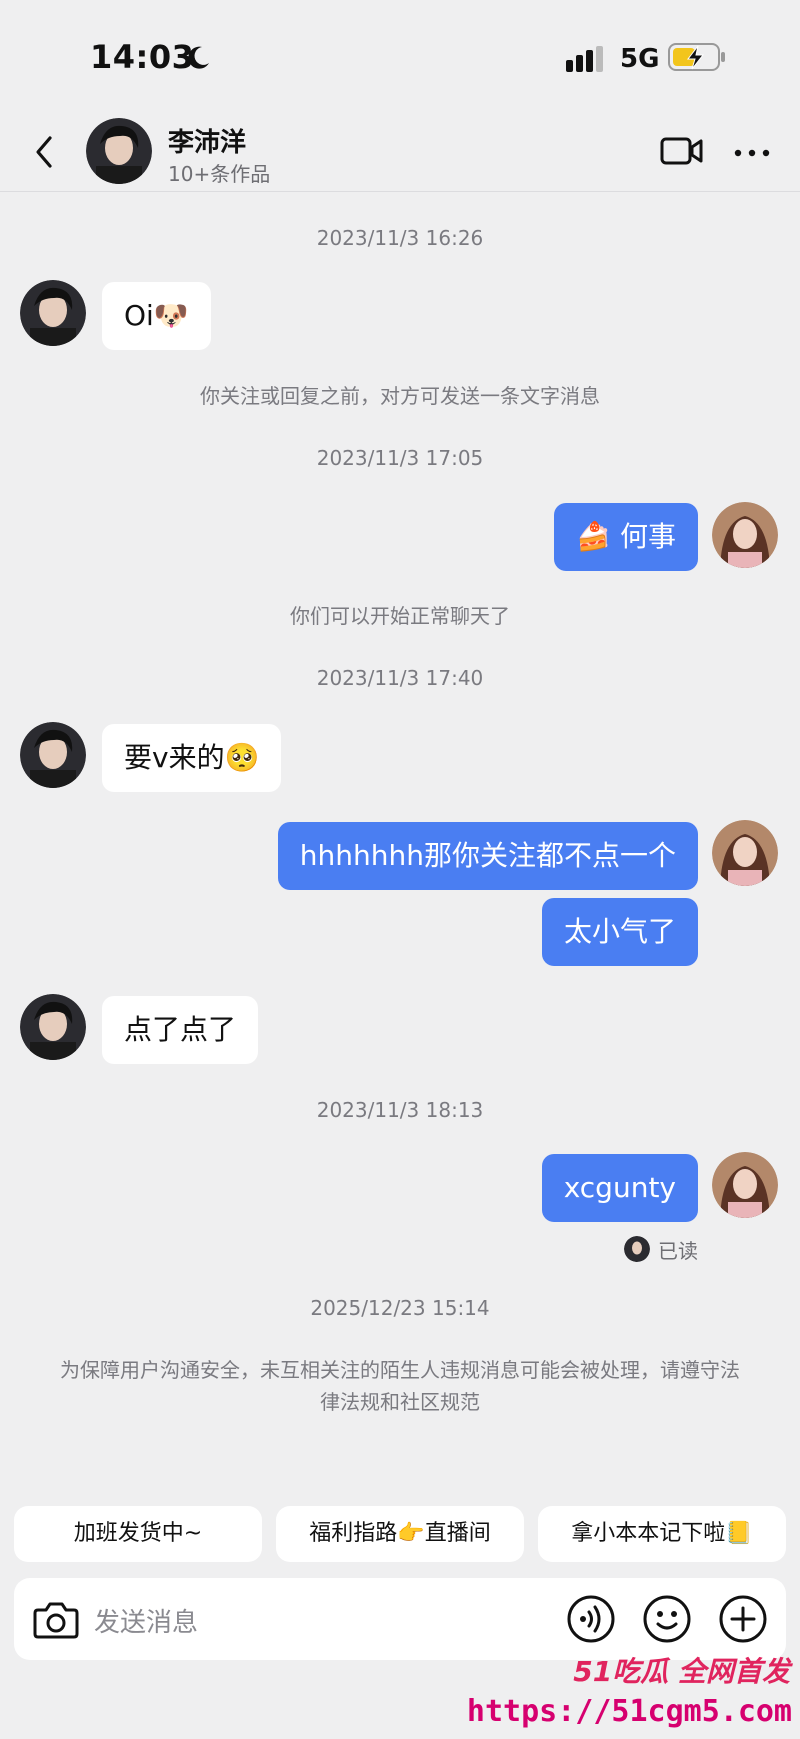 Image resolution: width=800 pixels, height=1739 pixels. What do you see at coordinates (400, 1308) in the screenshot?
I see `timestamp: 2025/12/23 15:14` at bounding box center [400, 1308].